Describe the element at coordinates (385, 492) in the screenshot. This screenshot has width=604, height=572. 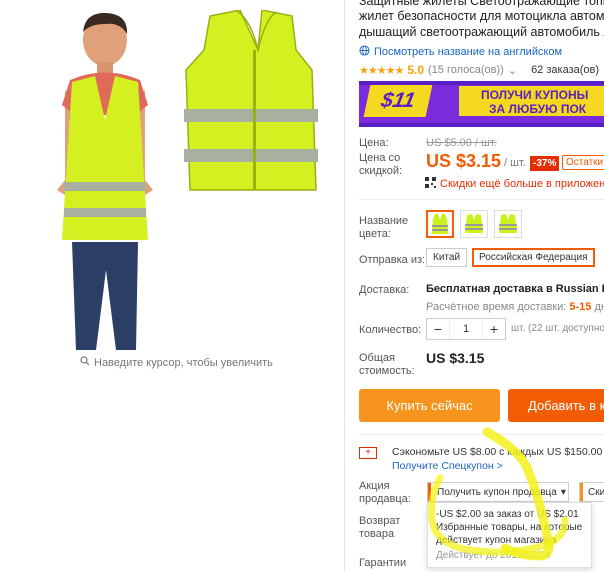
I see `seller-promo-label: Акция продавца:` at that location.